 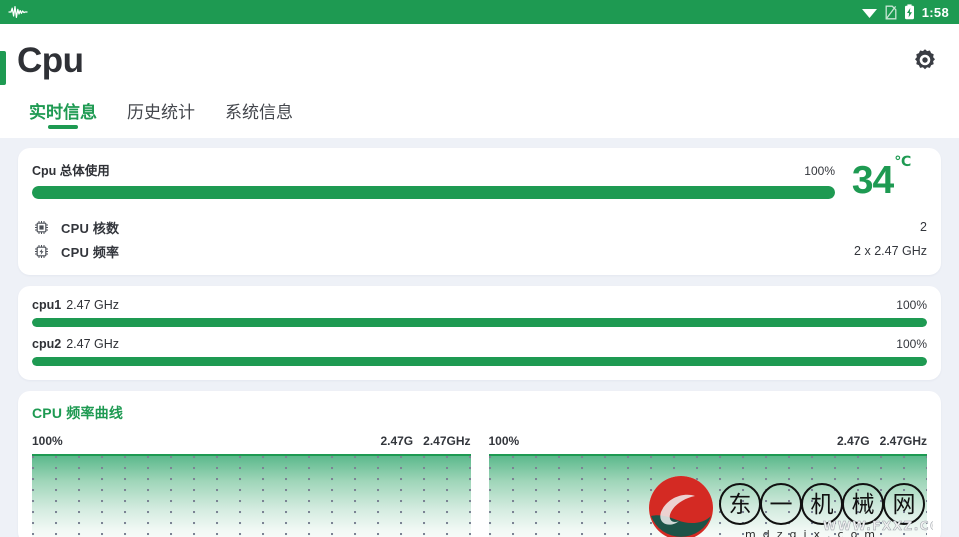 I want to click on status-bar-left-icons, so click(x=18, y=12).